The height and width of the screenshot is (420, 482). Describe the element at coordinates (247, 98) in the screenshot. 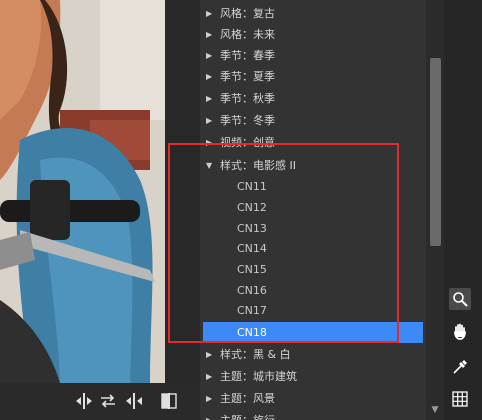

I see `preset-group-label: 季节：秋季` at that location.